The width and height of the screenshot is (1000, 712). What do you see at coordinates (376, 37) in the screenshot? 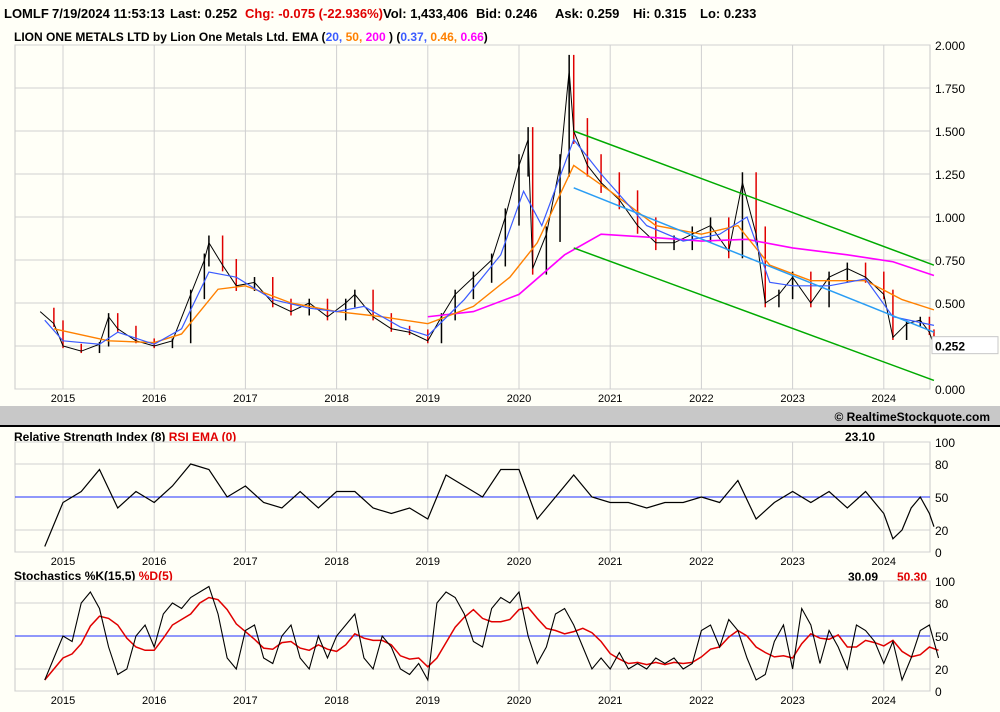
I see `ema200-period: 200` at bounding box center [376, 37].